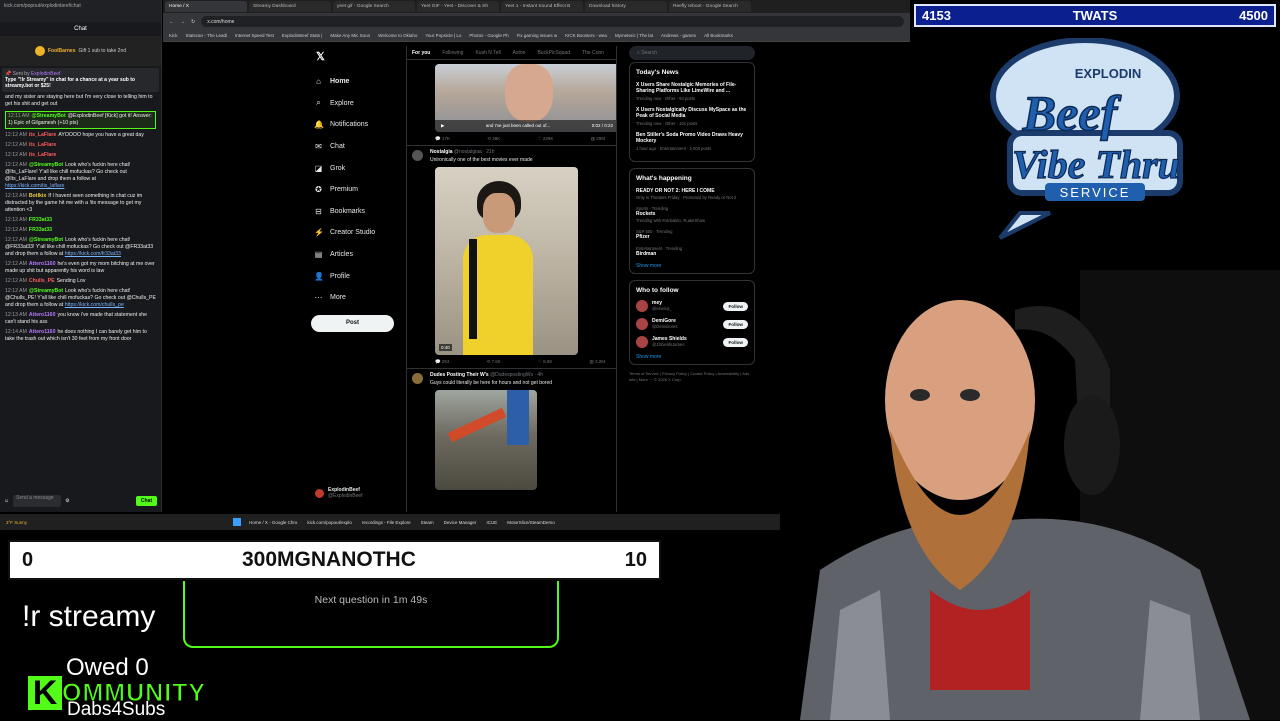  Describe the element at coordinates (94, 305) in the screenshot. I see `message-link: https://kick.com/chulls_pe` at that location.